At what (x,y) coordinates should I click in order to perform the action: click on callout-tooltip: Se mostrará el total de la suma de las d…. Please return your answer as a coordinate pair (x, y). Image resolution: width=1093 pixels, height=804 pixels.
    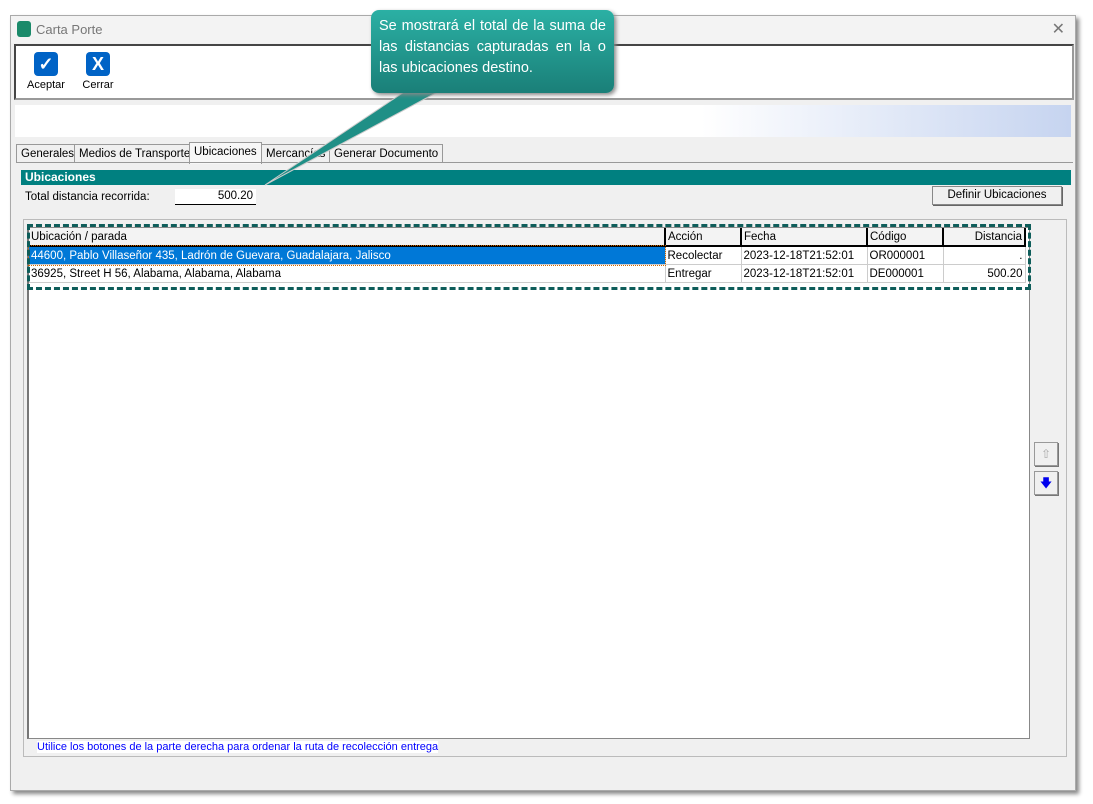
    Looking at the image, I should click on (492, 51).